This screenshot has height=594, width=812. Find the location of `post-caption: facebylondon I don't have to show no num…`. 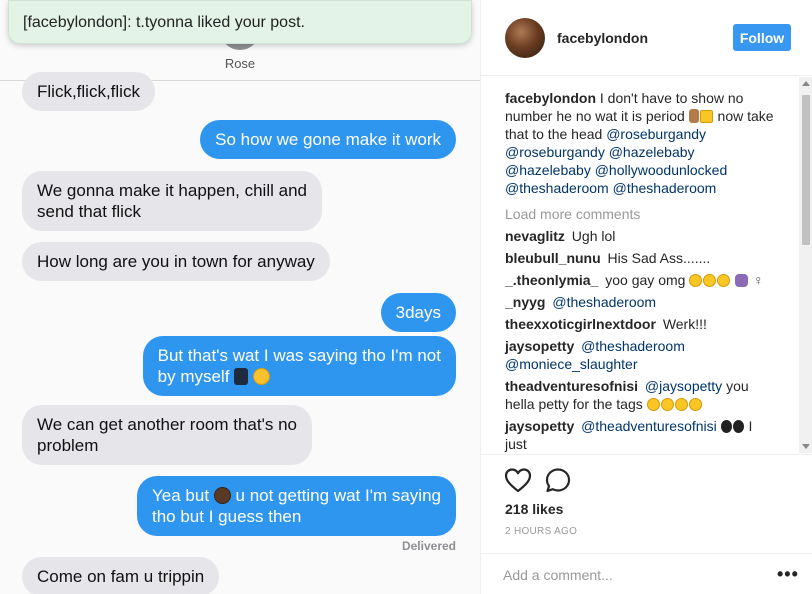

post-caption: facebylondon I don't have to show no num… is located at coordinates (639, 143).